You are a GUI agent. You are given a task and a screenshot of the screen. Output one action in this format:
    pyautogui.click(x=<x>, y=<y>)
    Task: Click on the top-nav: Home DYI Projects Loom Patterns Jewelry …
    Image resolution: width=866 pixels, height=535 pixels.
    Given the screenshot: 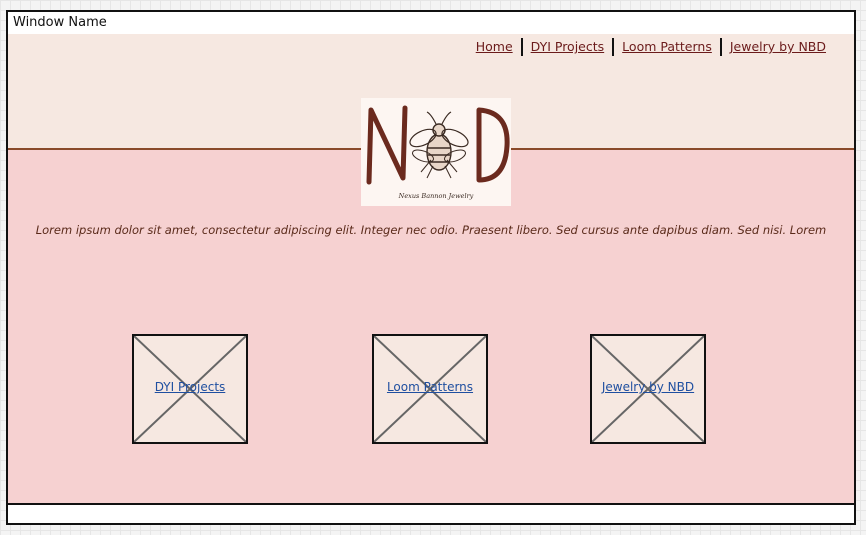 What is the action you would take?
    pyautogui.click(x=651, y=47)
    